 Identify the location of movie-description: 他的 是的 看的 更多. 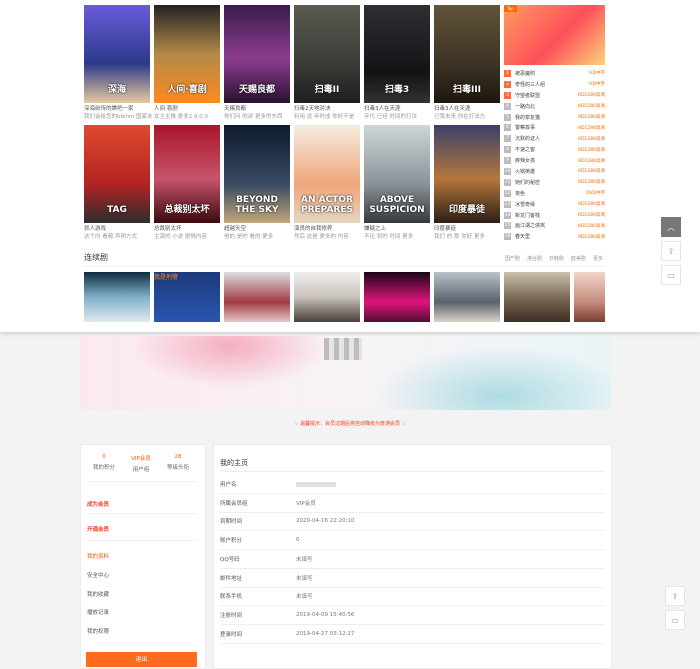
(249, 237).